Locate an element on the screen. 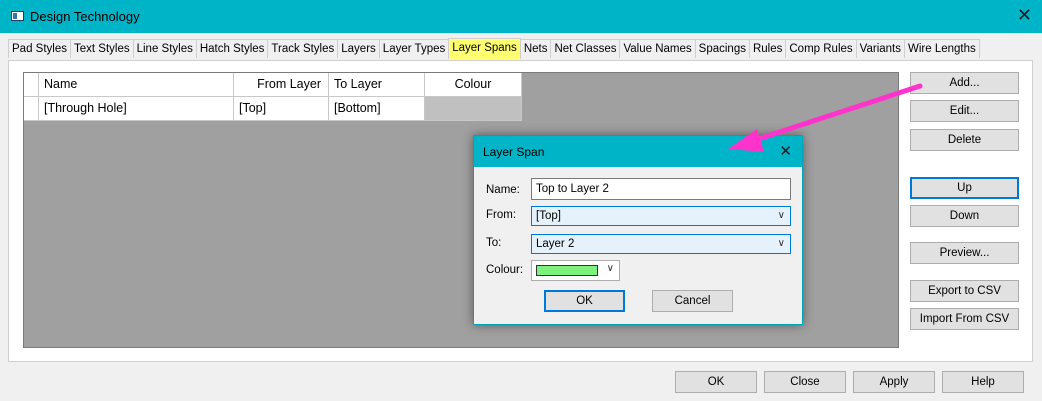  dialog-cancel-button: Cancel is located at coordinates (692, 301).